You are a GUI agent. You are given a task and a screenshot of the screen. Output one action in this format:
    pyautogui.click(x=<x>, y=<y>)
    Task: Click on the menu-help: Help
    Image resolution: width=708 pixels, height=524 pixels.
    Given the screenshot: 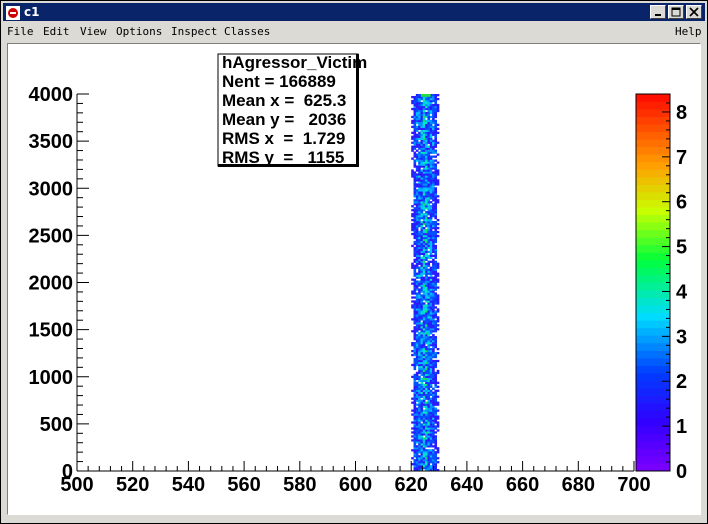 What is the action you would take?
    pyautogui.click(x=688, y=31)
    